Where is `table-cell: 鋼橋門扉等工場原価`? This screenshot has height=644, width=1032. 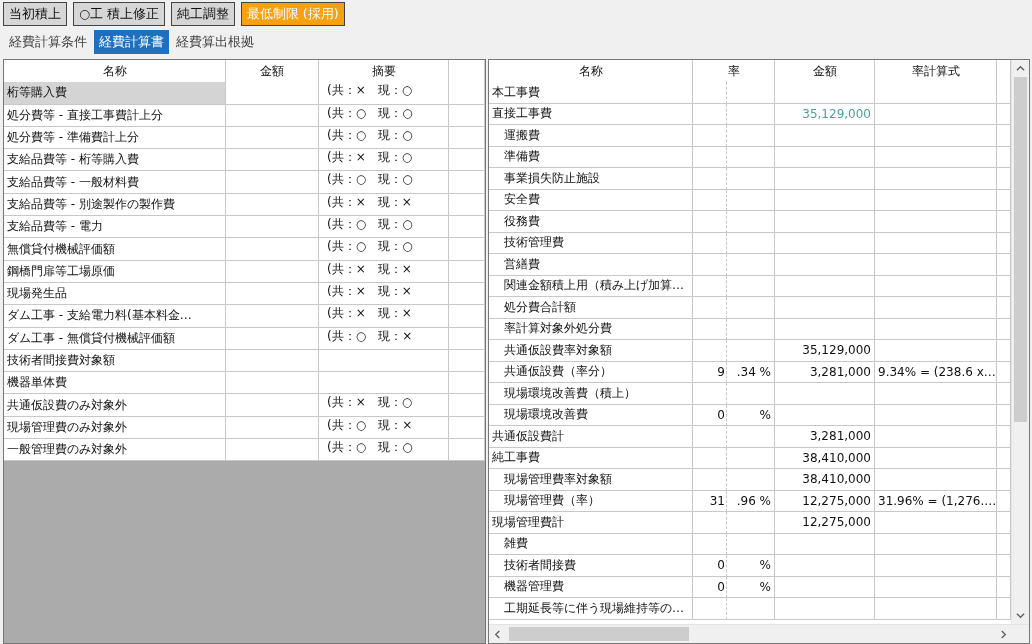
table-cell: 鋼橋門扉等工場原価 is located at coordinates (115, 271).